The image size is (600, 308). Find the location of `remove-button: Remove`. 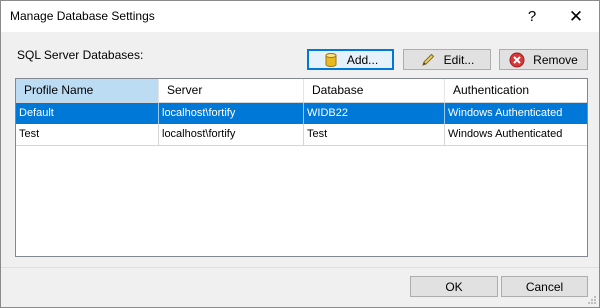

remove-button: Remove is located at coordinates (543, 59).